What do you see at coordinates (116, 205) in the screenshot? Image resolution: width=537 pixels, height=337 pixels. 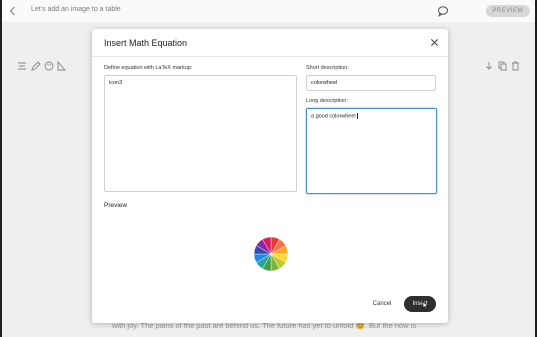 I see `preview-label: Preview` at bounding box center [116, 205].